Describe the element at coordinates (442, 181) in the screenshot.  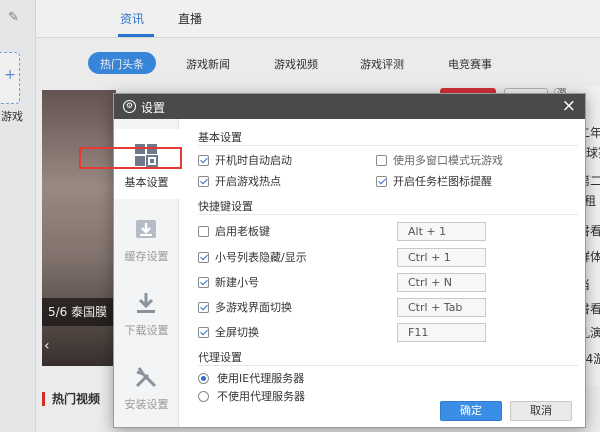
I see `option-label: 开启任务栏图标提醒` at that location.